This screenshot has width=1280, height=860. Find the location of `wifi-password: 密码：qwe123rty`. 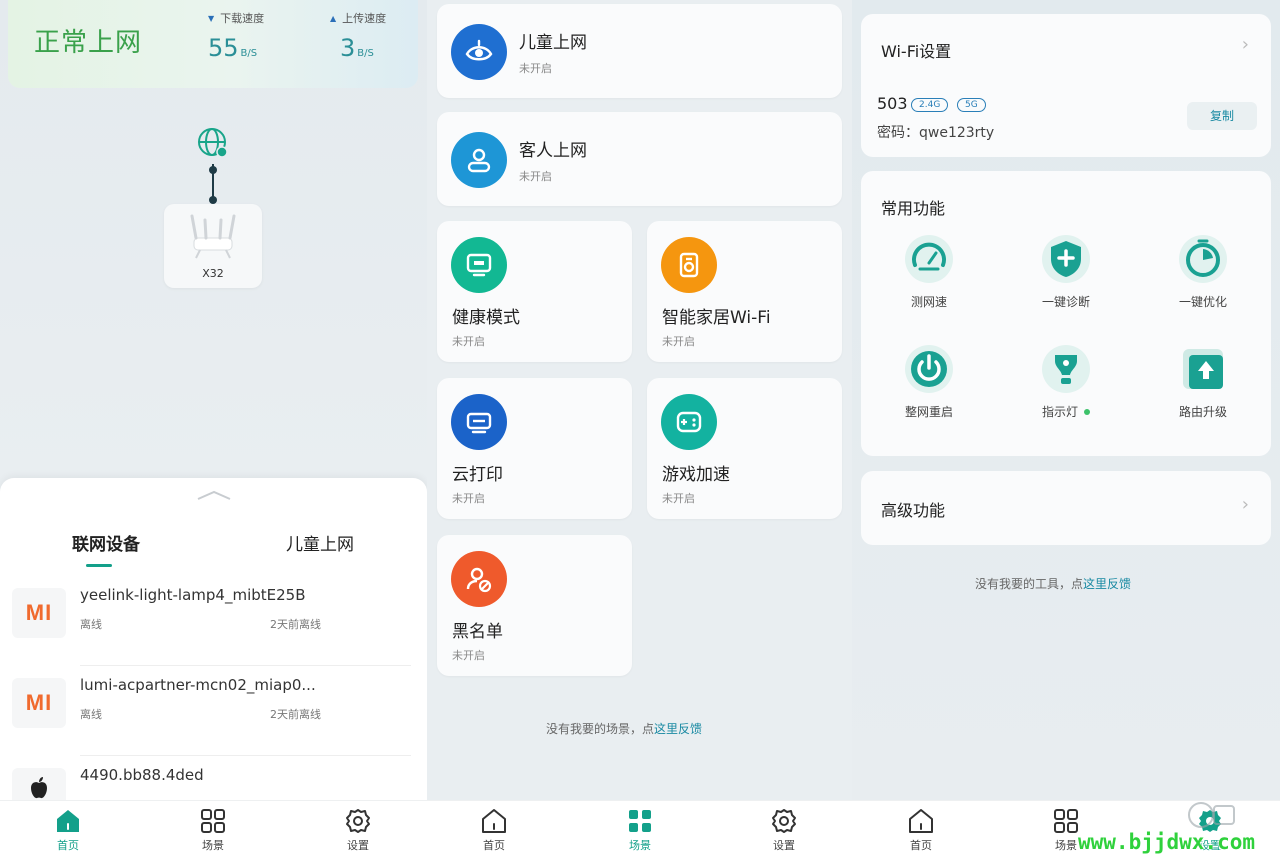

wifi-password: 密码：qwe123rty is located at coordinates (936, 133).